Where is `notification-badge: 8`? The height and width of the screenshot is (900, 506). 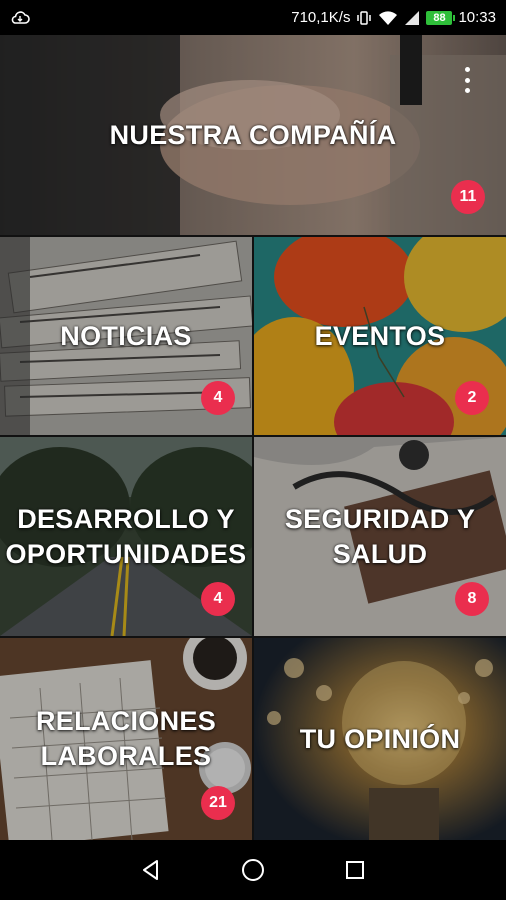
notification-badge: 8 is located at coordinates (472, 599).